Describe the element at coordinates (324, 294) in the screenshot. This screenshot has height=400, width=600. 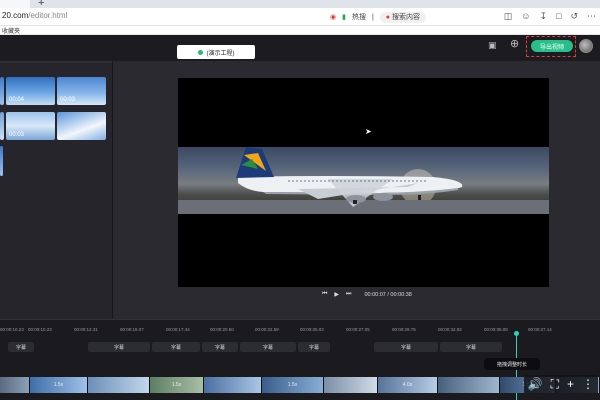
I see `prev-icon: ⏮` at that location.